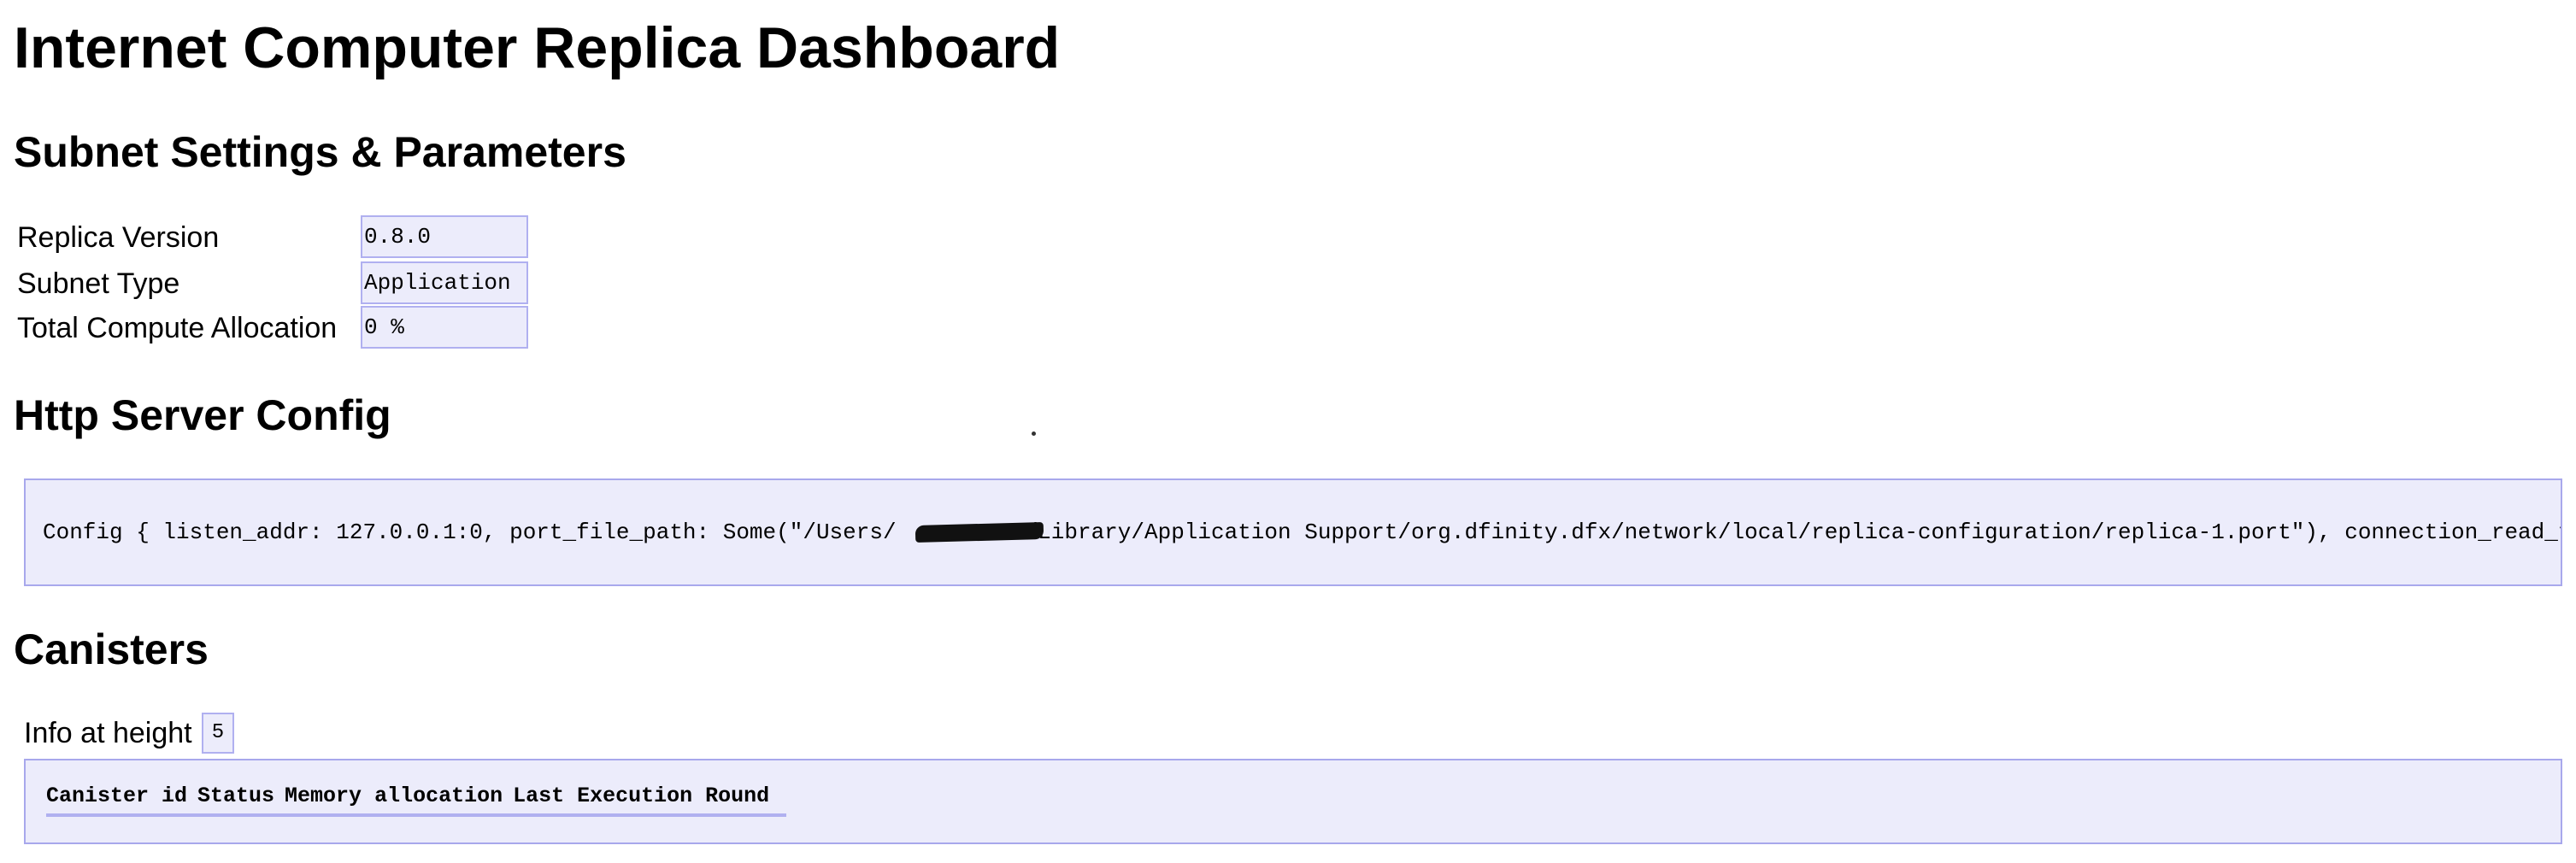  I want to click on subnet-type-value: Application, so click(444, 282).